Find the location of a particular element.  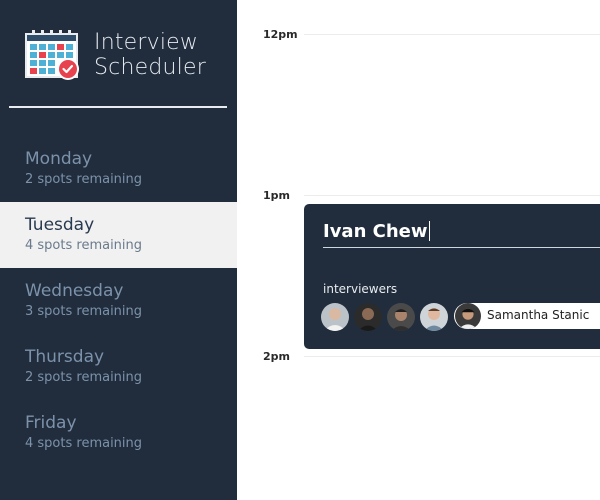

selected-interviewer-name: Samantha Stanic is located at coordinates (538, 315).